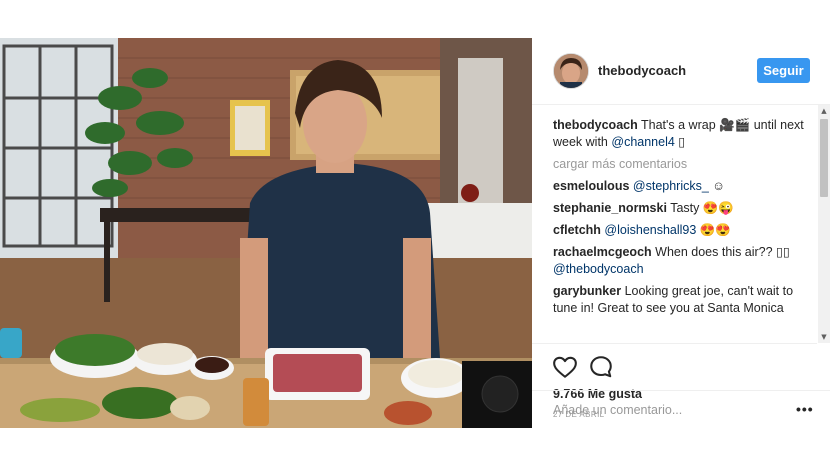 The height and width of the screenshot is (467, 830). I want to click on add-comment-input, so click(663, 410).